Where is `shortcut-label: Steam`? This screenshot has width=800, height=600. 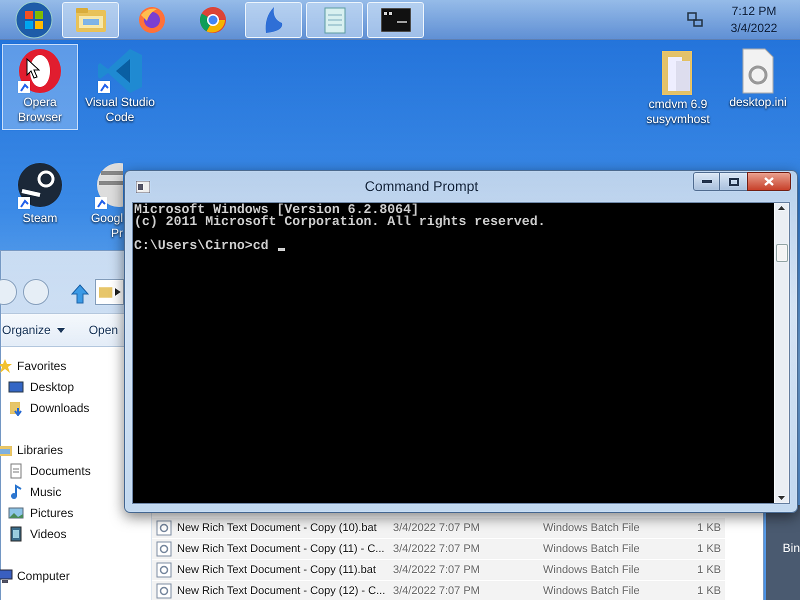
shortcut-label: Steam is located at coordinates (40, 218).